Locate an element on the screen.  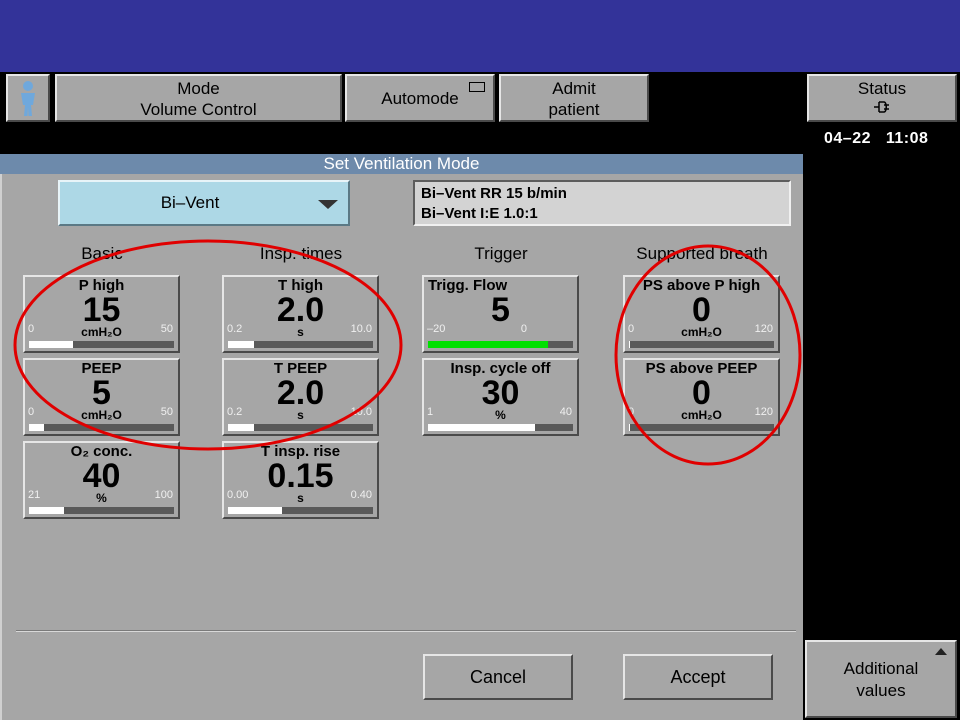
accept-button: Accept is located at coordinates (698, 677).